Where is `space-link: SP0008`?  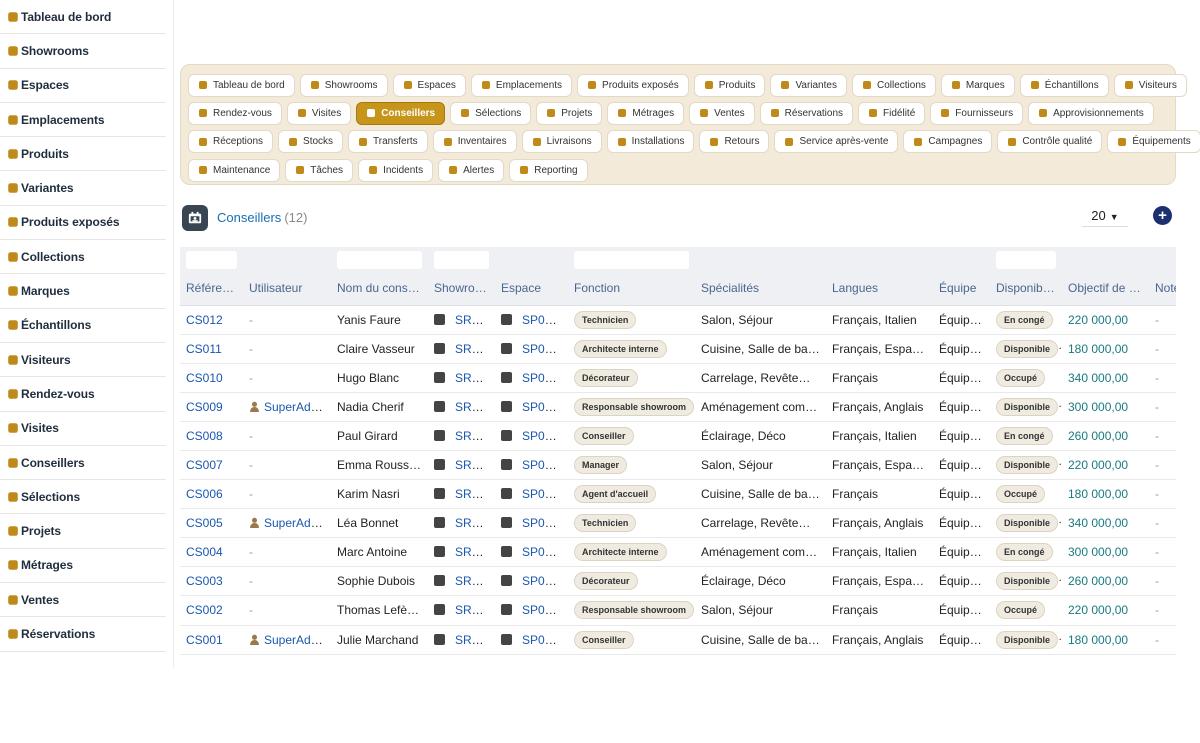 space-link: SP0008 is located at coordinates (543, 436).